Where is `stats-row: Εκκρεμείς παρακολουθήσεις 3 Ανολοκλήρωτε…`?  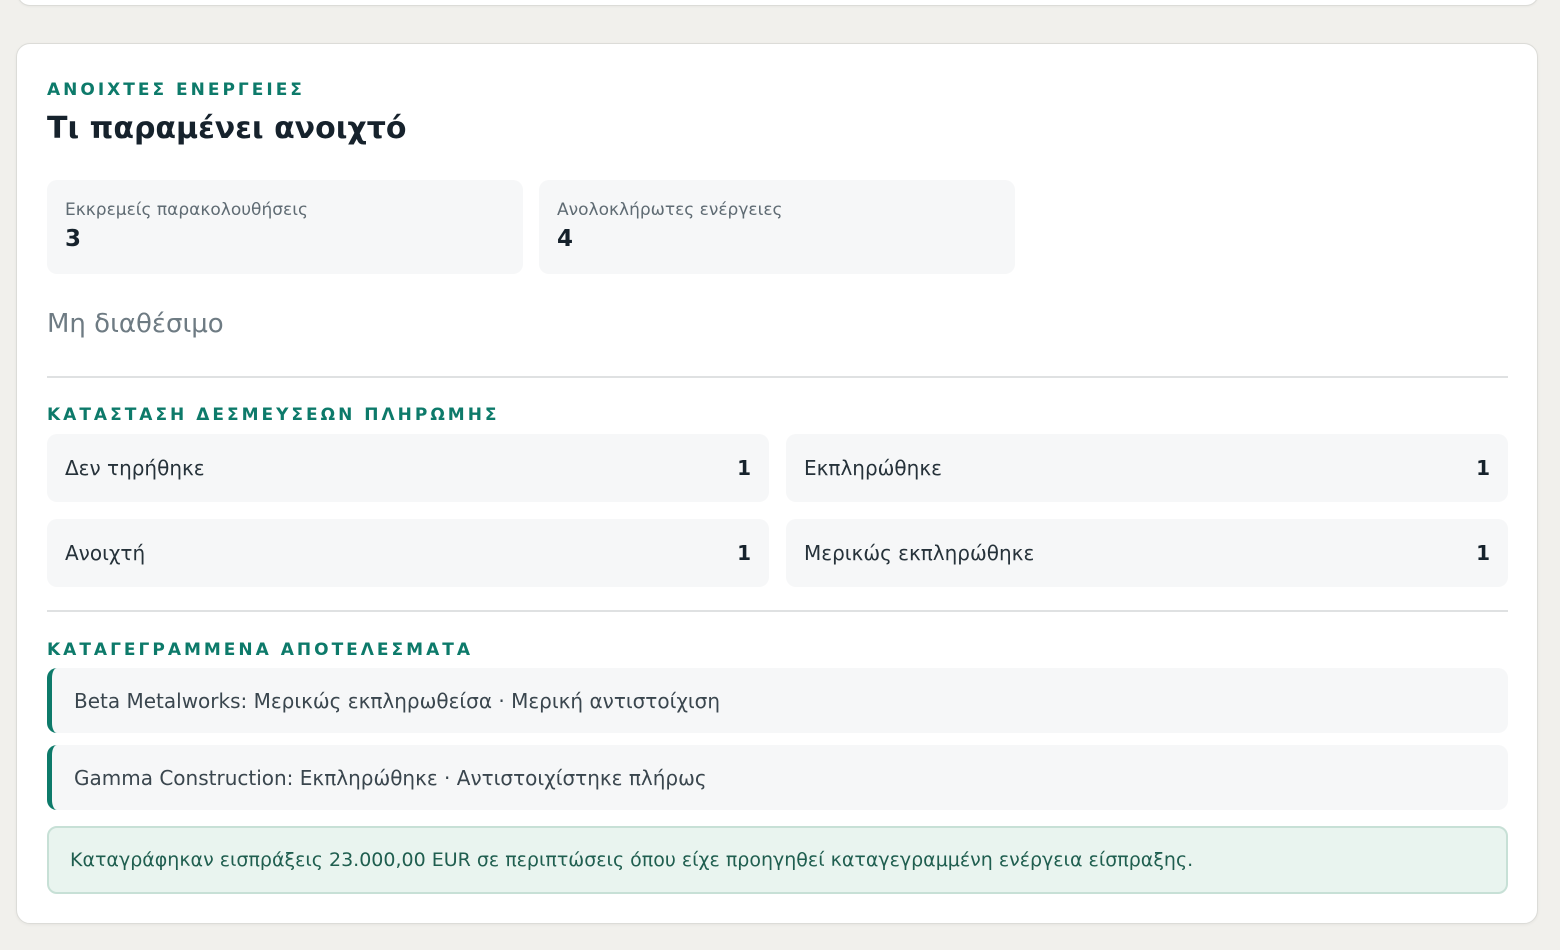
stats-row: Εκκρεμείς παρακολουθήσεις 3 Ανολοκλήρωτε… is located at coordinates (531, 227).